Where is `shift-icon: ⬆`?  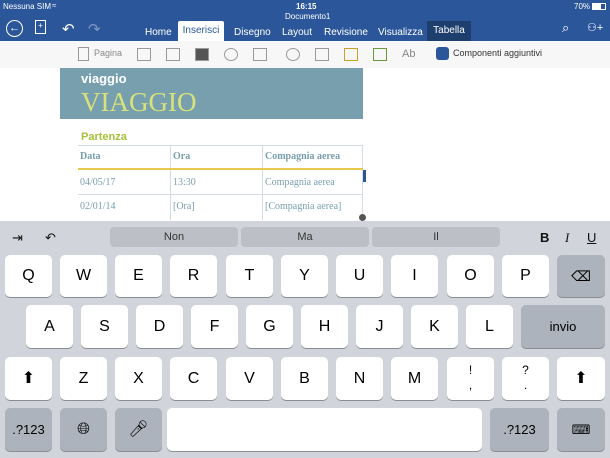
shift-icon: ⬆ is located at coordinates (581, 378).